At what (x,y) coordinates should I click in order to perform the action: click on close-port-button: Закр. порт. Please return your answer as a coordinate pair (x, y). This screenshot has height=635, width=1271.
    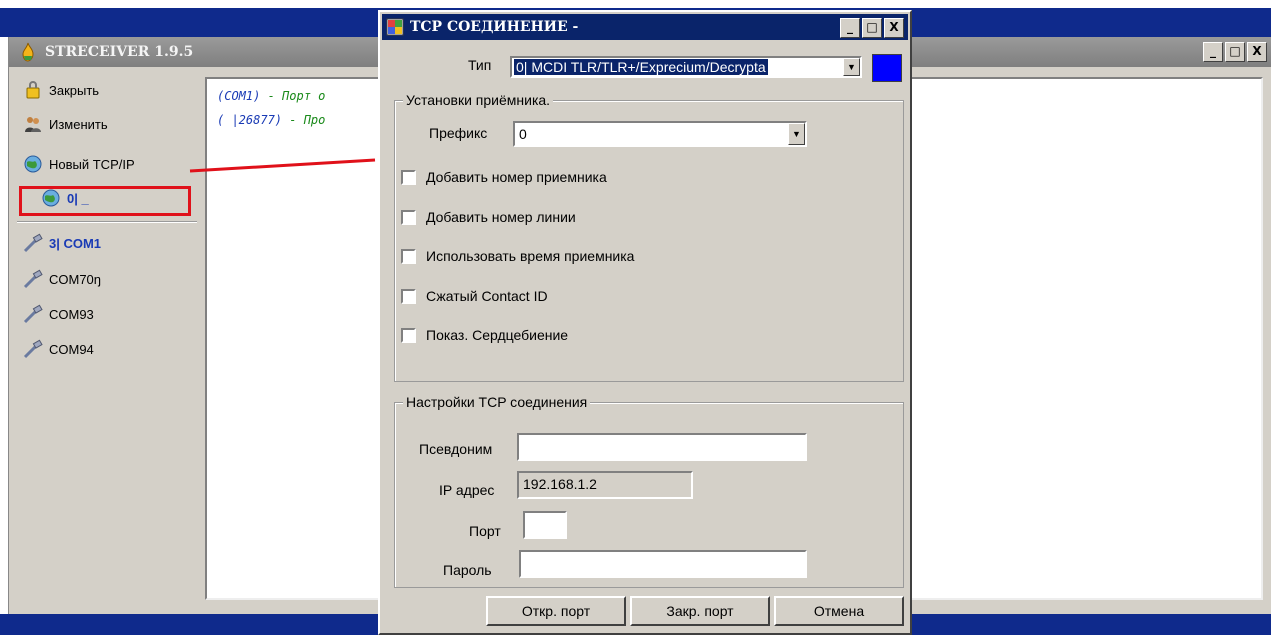
    Looking at the image, I should click on (700, 611).